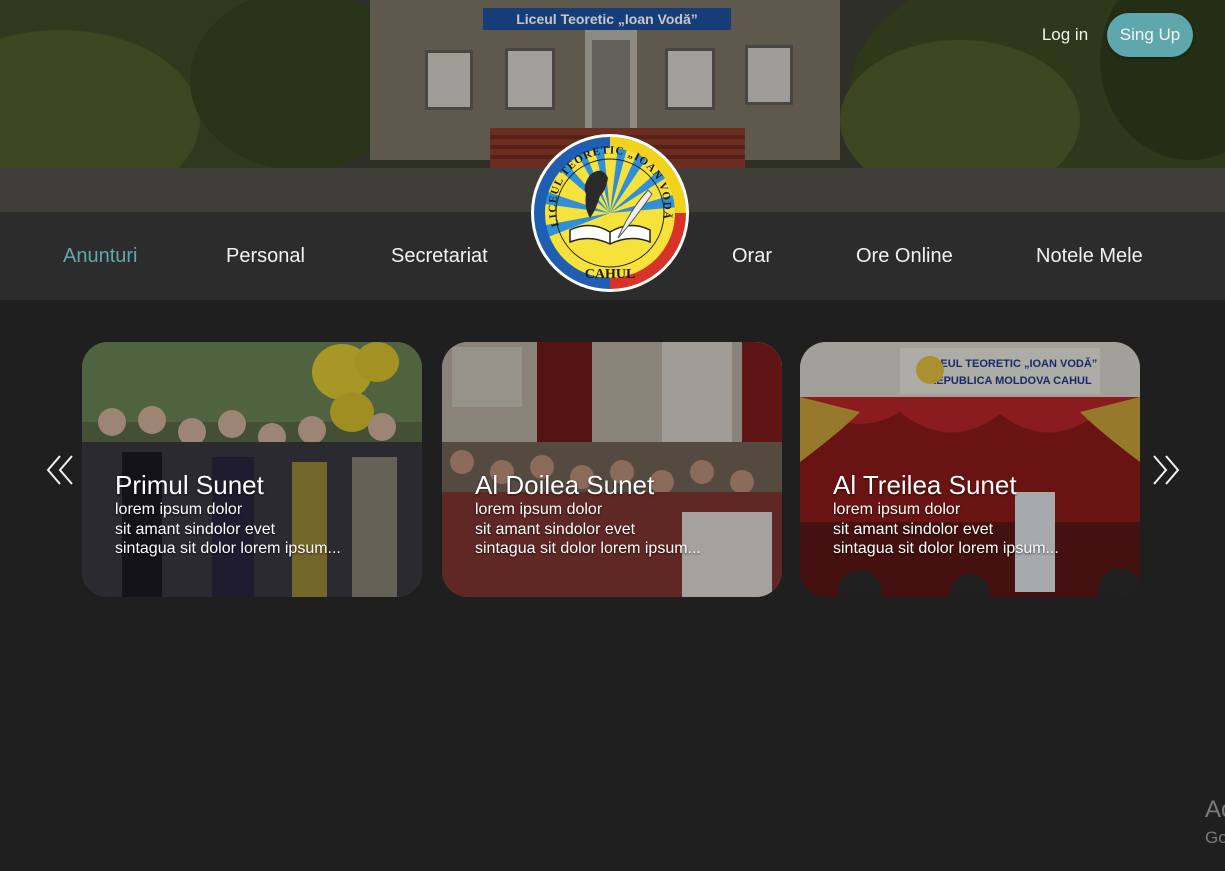 Image resolution: width=1225 pixels, height=871 pixels. I want to click on school-logo: LICEUL TEORETIC „IOAN VODĂ” CAHUL, so click(608, 207).